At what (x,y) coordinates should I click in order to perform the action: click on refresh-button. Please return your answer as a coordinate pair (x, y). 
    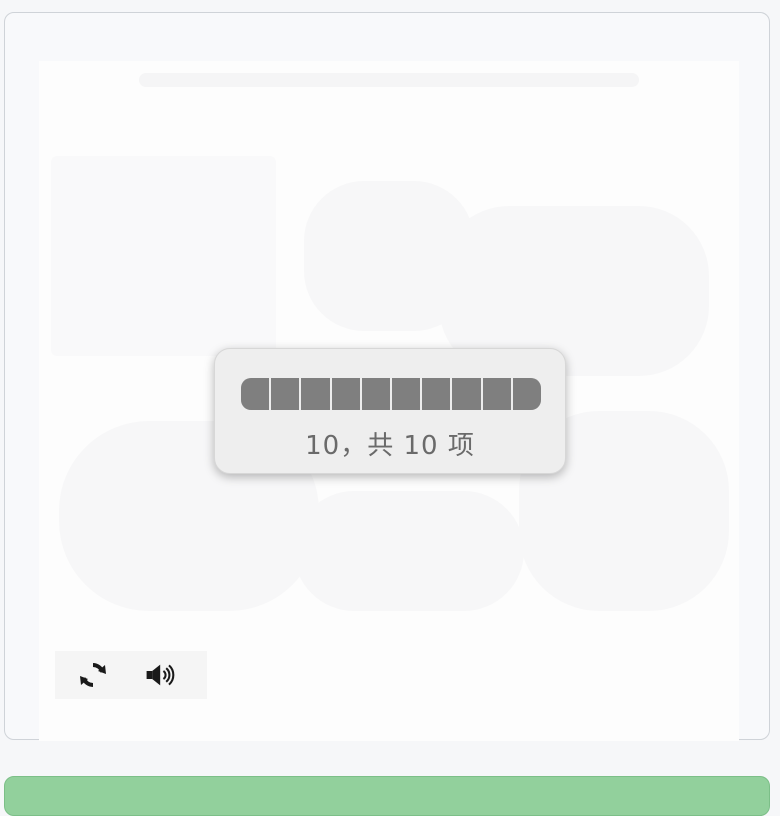
    Looking at the image, I should click on (93, 675).